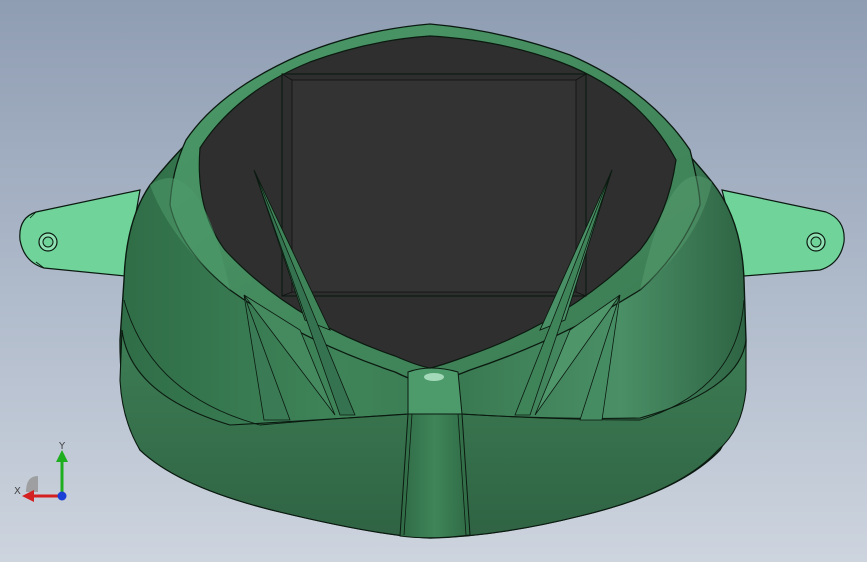 The width and height of the screenshot is (867, 562). Describe the element at coordinates (62, 496) in the screenshot. I see `z-axis-dot` at that location.